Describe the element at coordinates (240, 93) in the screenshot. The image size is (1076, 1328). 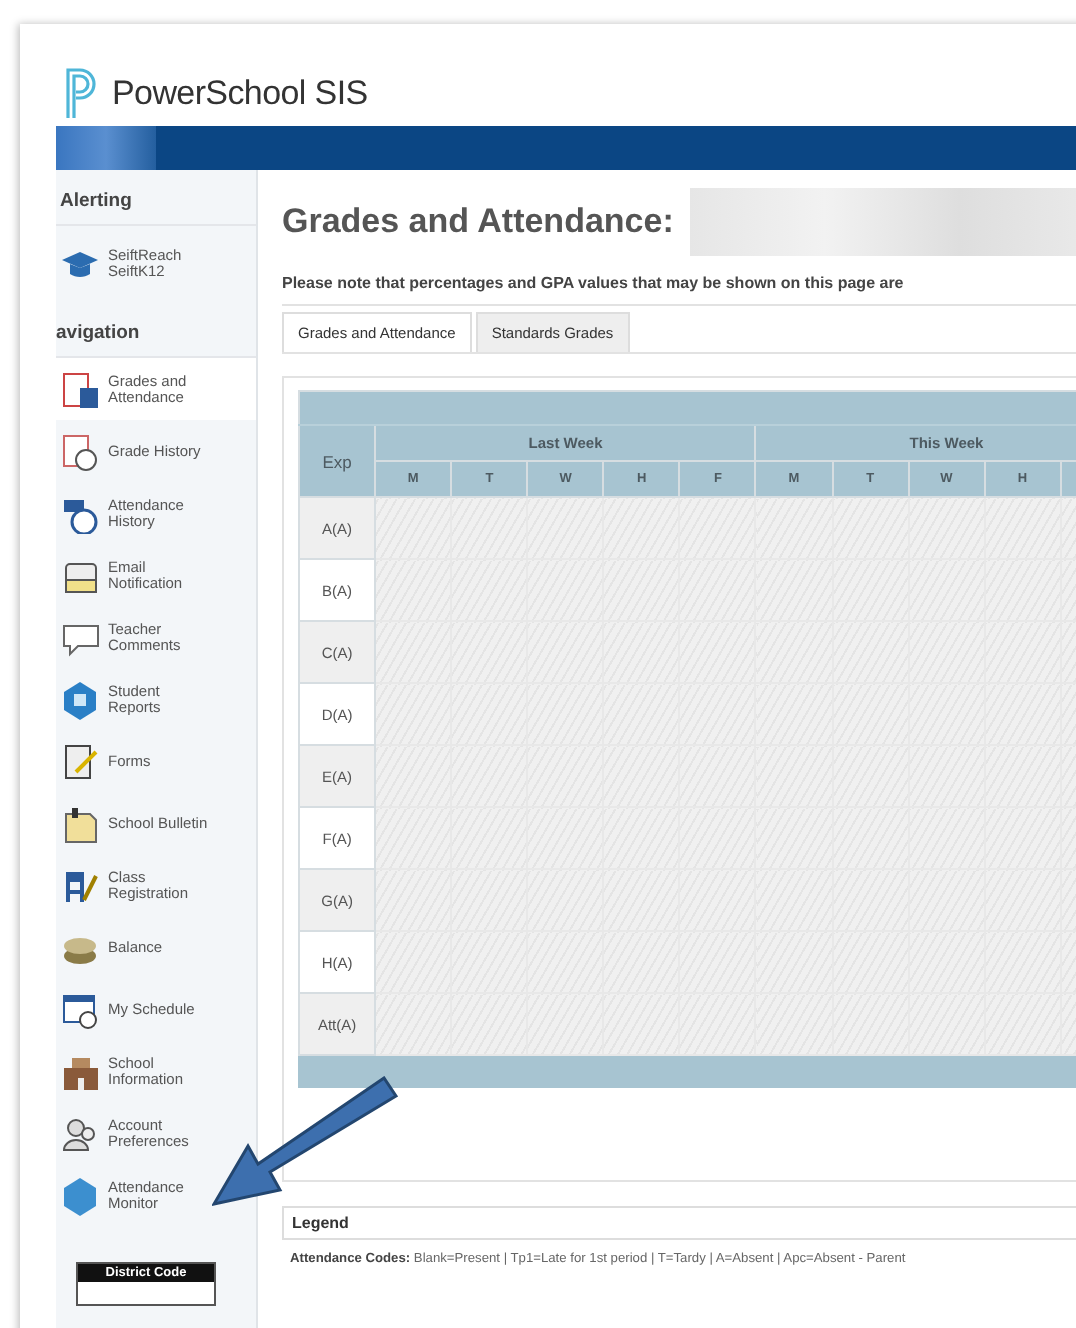
I see `app-title: PowerSchool SIS` at that location.